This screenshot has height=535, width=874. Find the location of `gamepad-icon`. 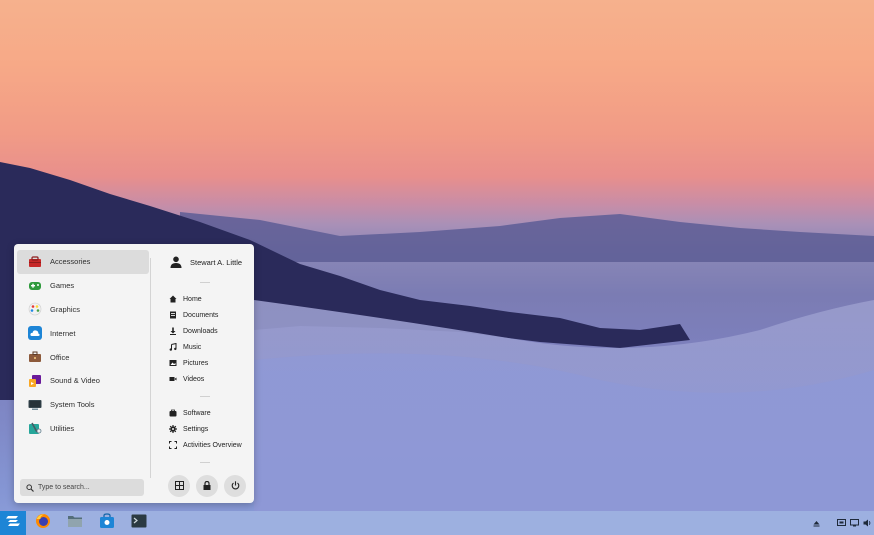

gamepad-icon is located at coordinates (35, 286).